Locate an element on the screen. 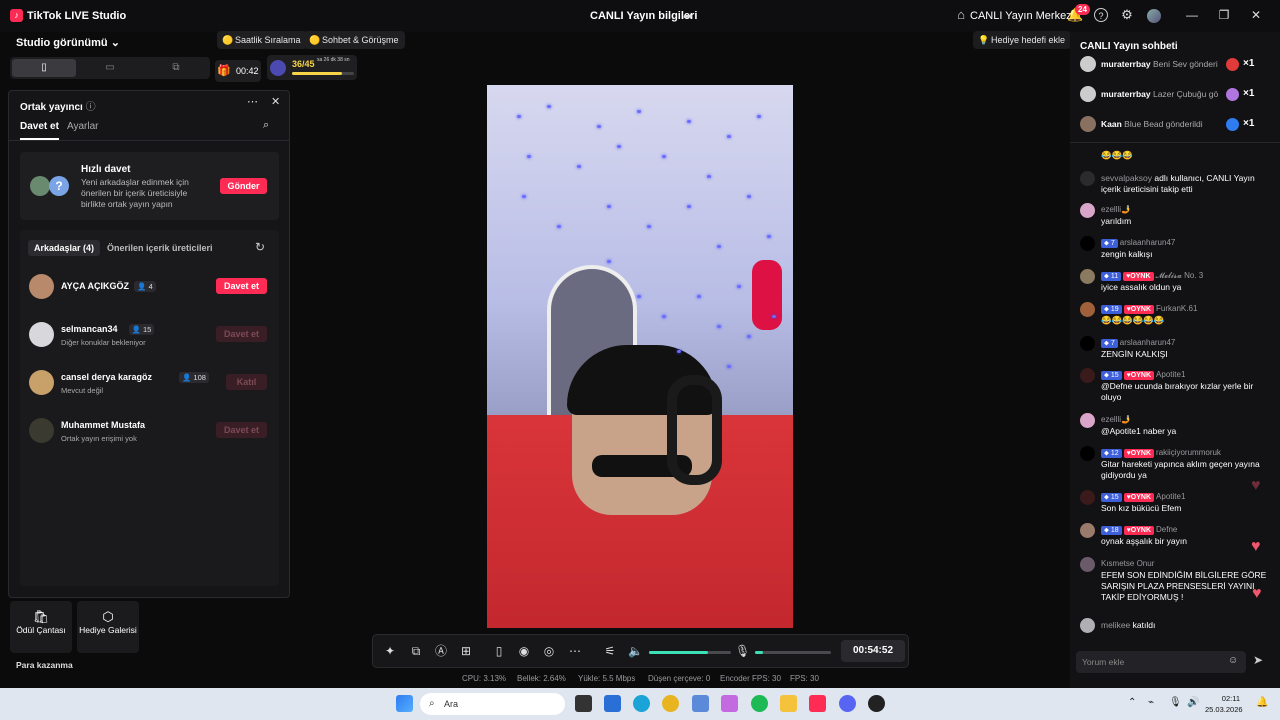 This screenshot has width=1280, height=720. mixer-icon: ⚟ is located at coordinates (610, 651).